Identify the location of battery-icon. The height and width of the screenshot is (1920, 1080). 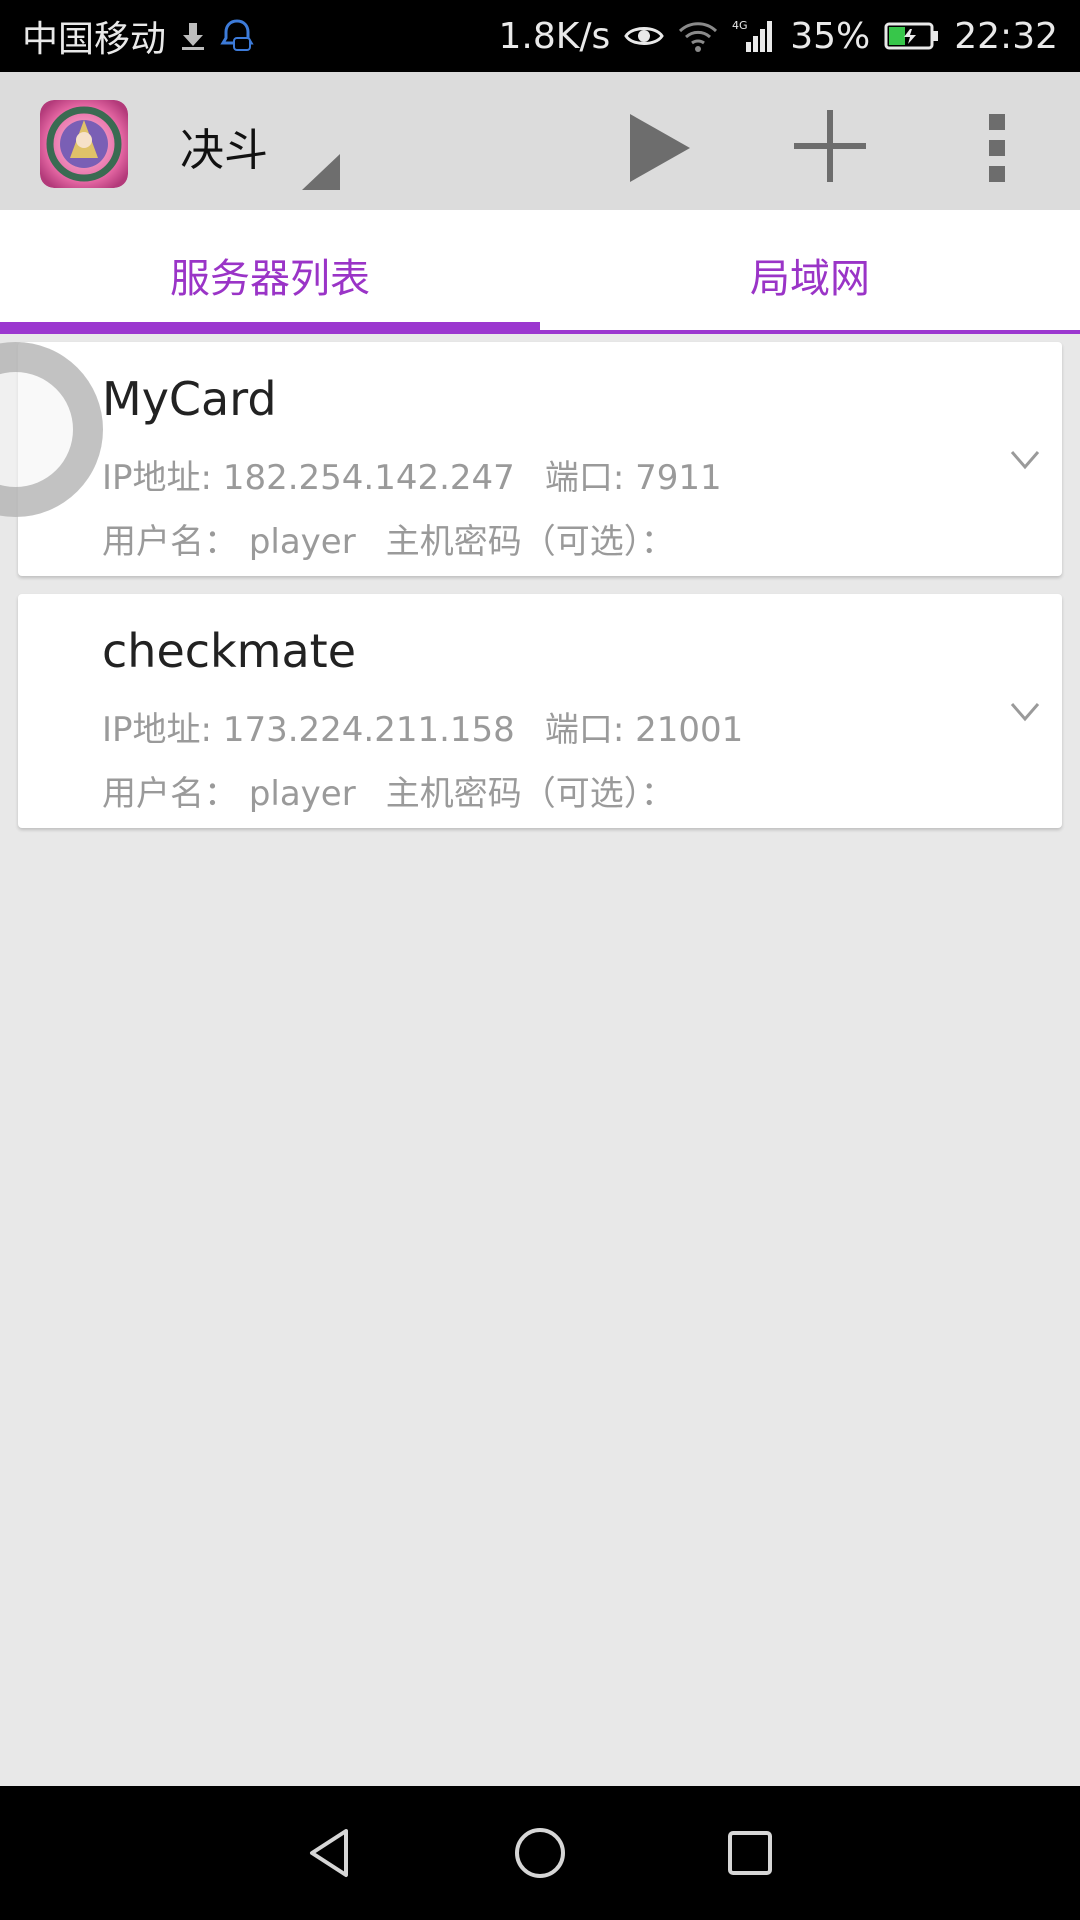
(912, 36).